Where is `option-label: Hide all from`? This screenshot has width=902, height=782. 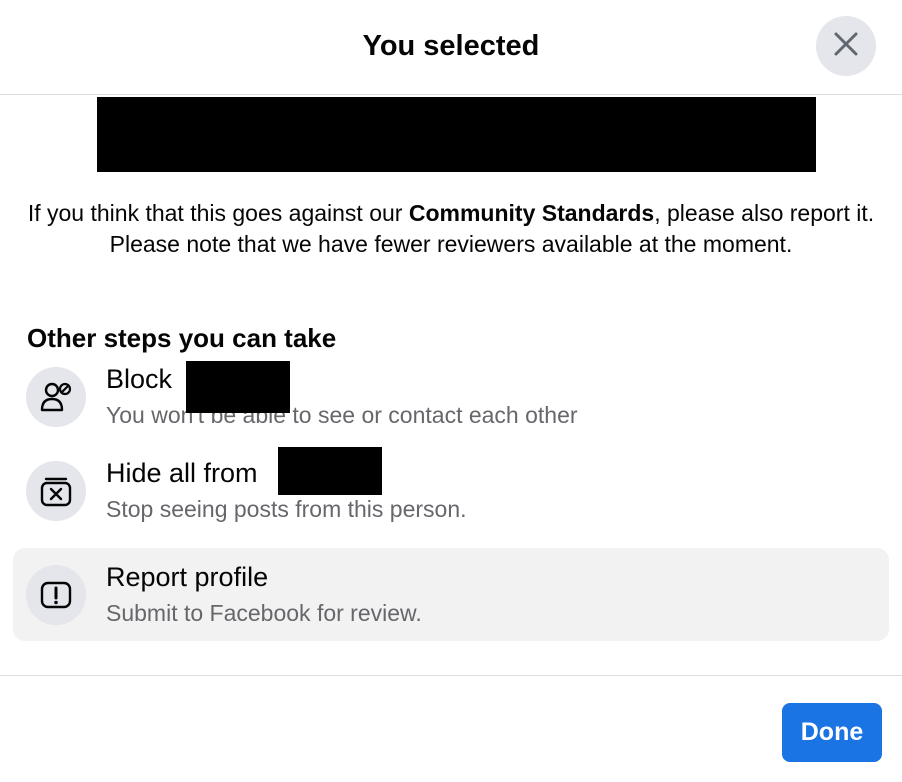 option-label: Hide all from is located at coordinates (182, 473).